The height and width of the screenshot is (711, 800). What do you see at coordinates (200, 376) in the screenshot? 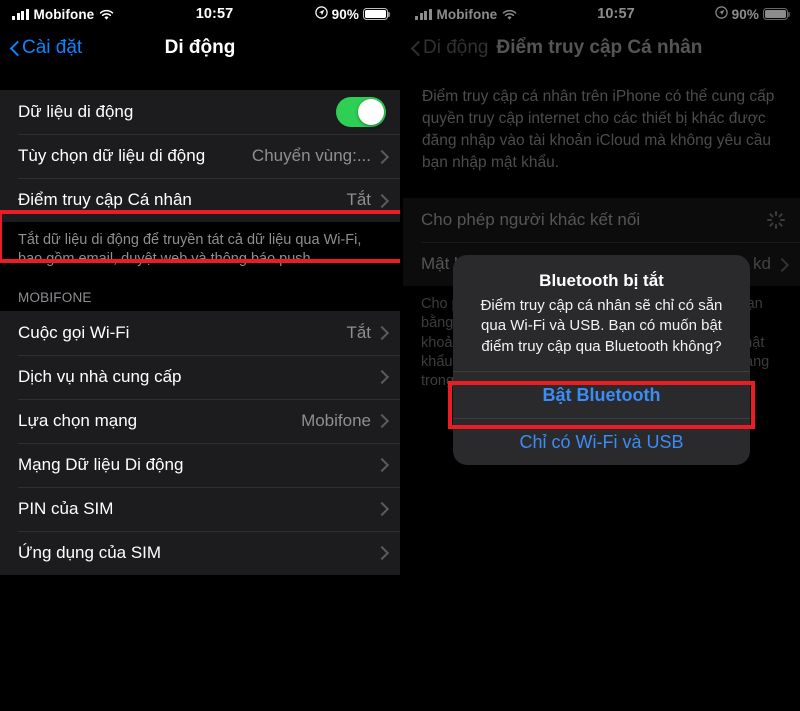
I see `row-carrier-services: Dịch vụ nhà cung cấp` at bounding box center [200, 376].